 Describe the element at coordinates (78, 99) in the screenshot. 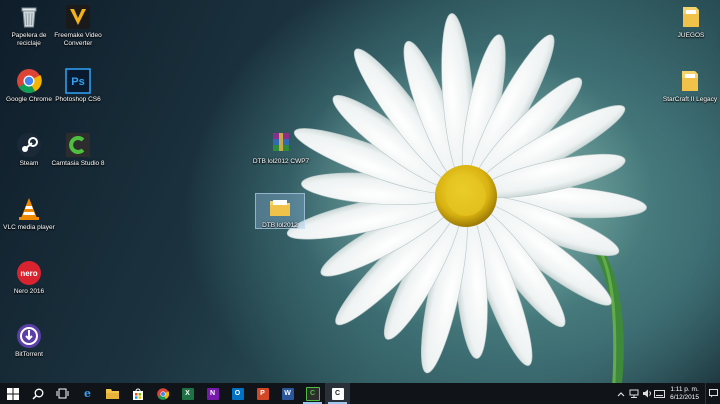

I see `desktop-icon-label: Photoshop CS6` at that location.